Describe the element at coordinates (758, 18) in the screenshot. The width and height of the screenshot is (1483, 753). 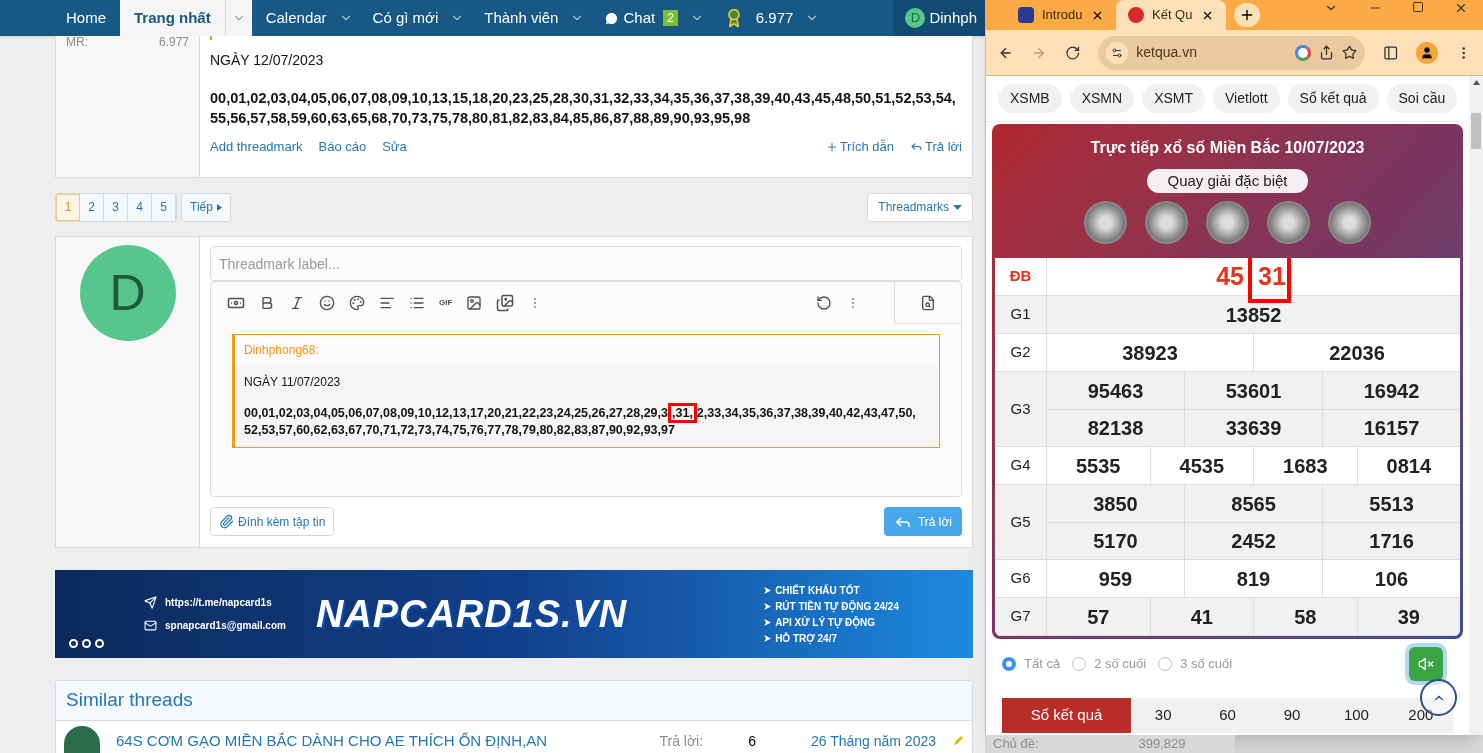
I see `nav-tab: 6.977` at that location.